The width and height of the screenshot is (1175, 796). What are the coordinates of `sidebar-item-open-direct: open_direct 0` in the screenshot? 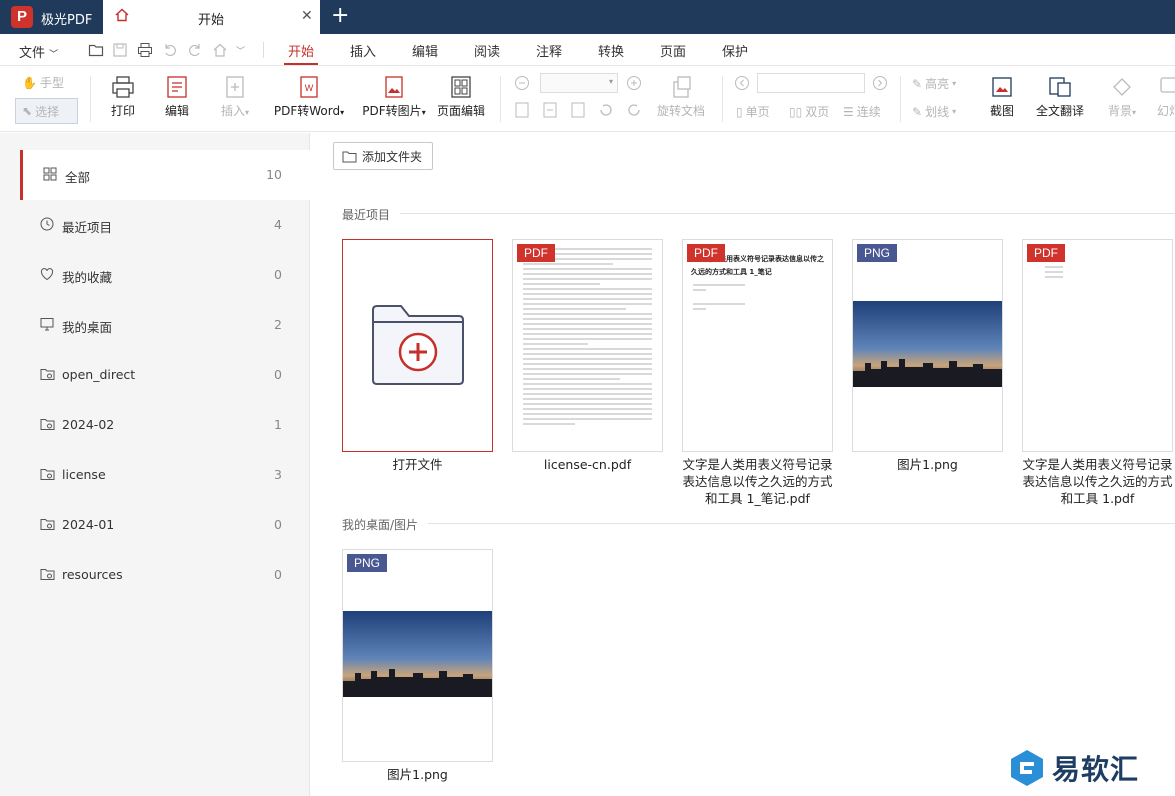 It's located at (165, 375).